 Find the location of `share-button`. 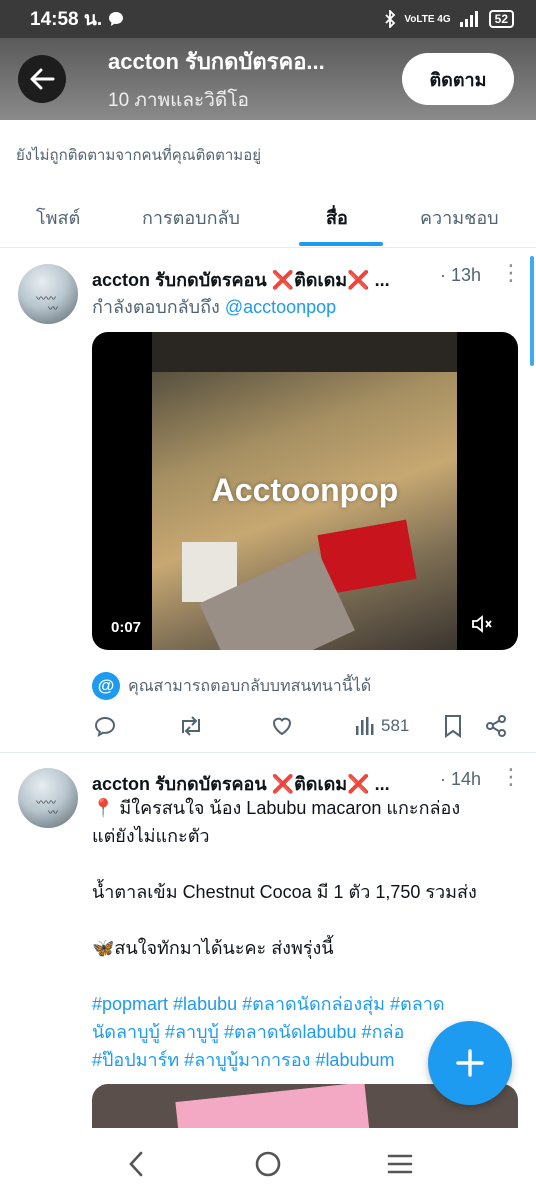

share-button is located at coordinates (496, 726).